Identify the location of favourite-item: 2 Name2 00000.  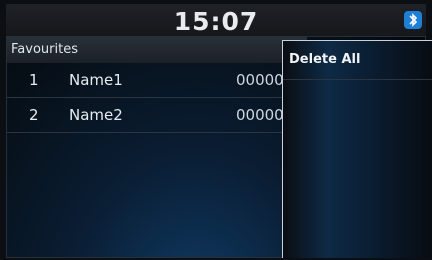
(157, 115).